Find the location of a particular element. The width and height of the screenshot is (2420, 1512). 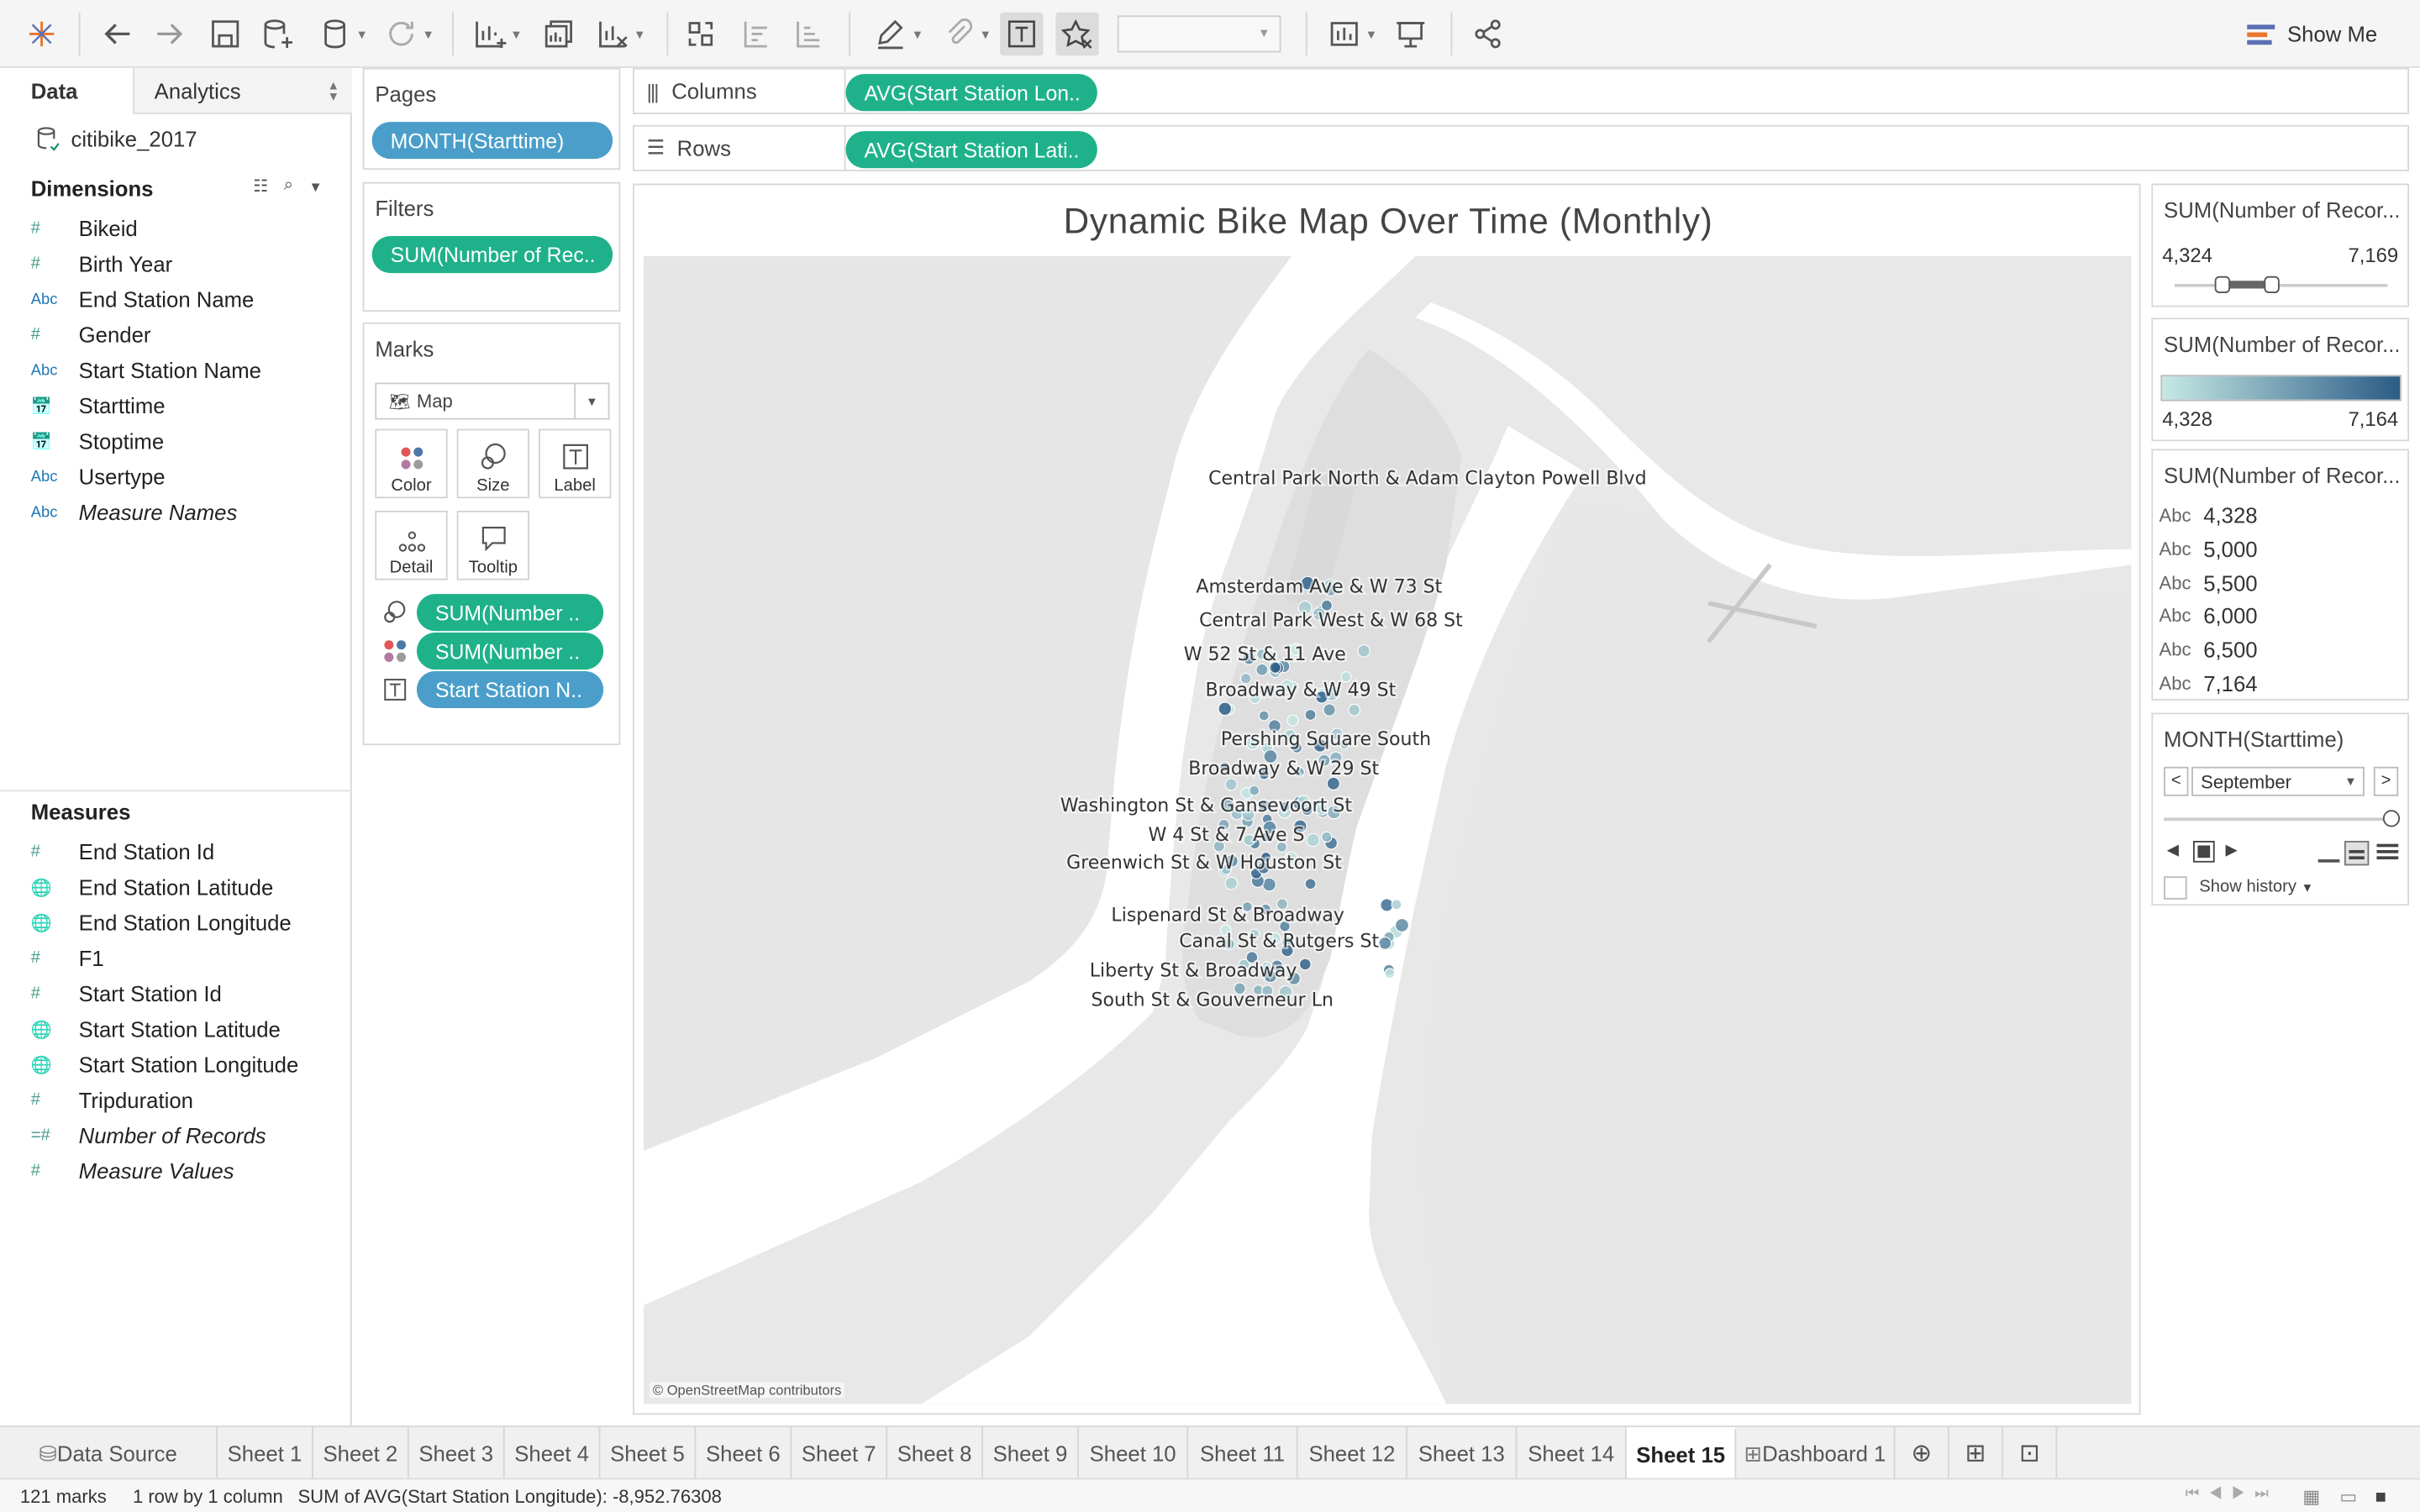

filter-slider-handle-max is located at coordinates (2272, 284).